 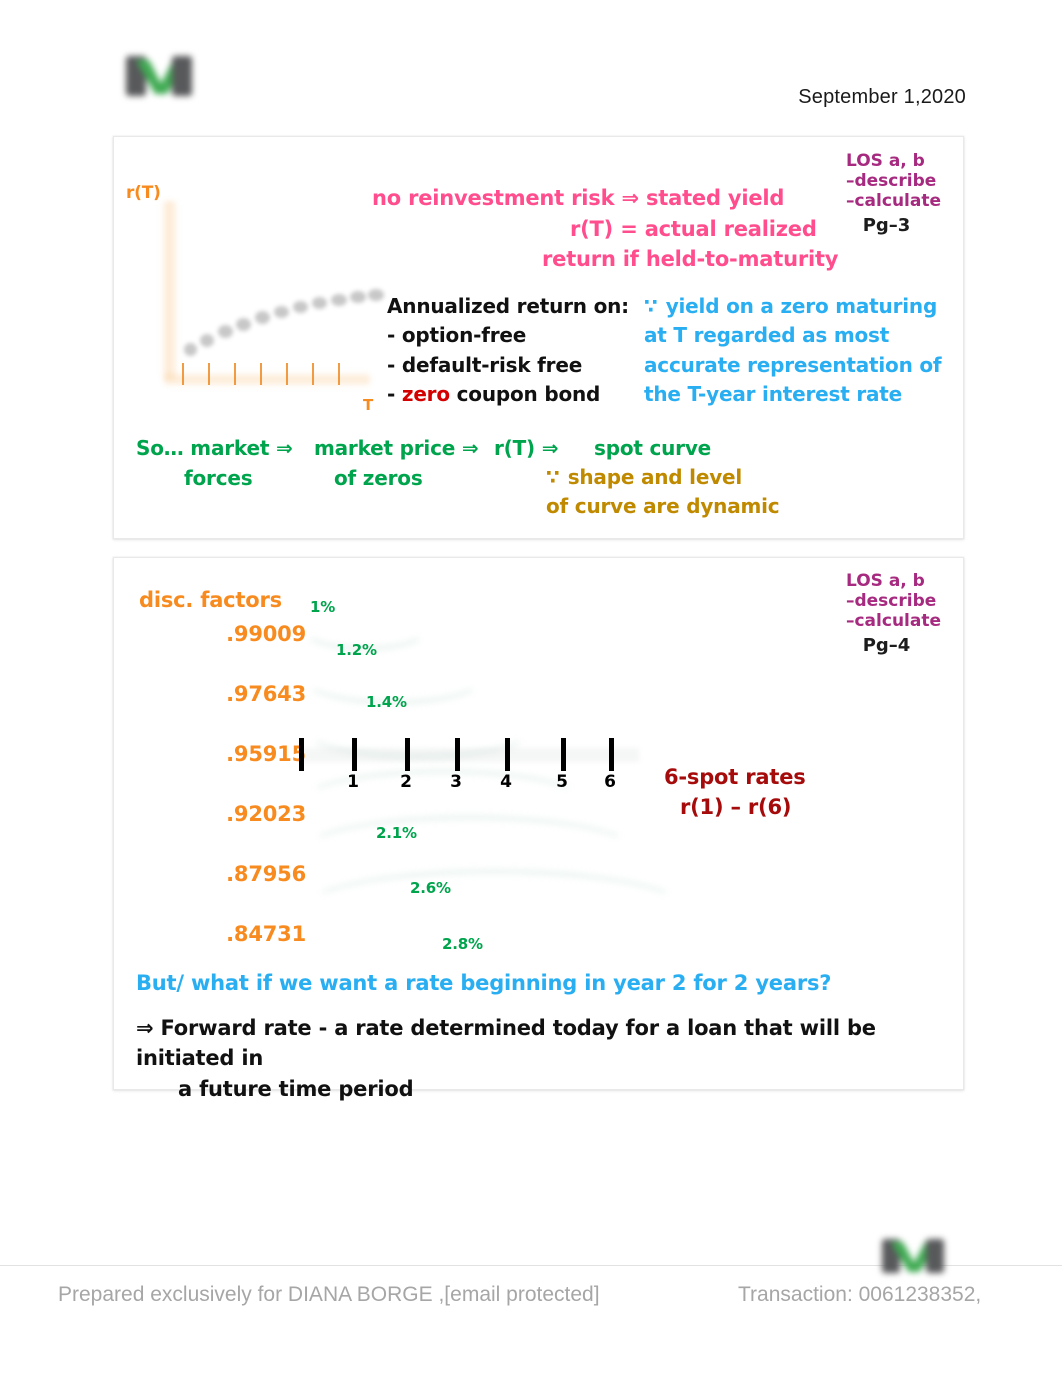 What do you see at coordinates (801, 306) in the screenshot?
I see `cyan-line-1-text: yield on a zero maturing` at bounding box center [801, 306].